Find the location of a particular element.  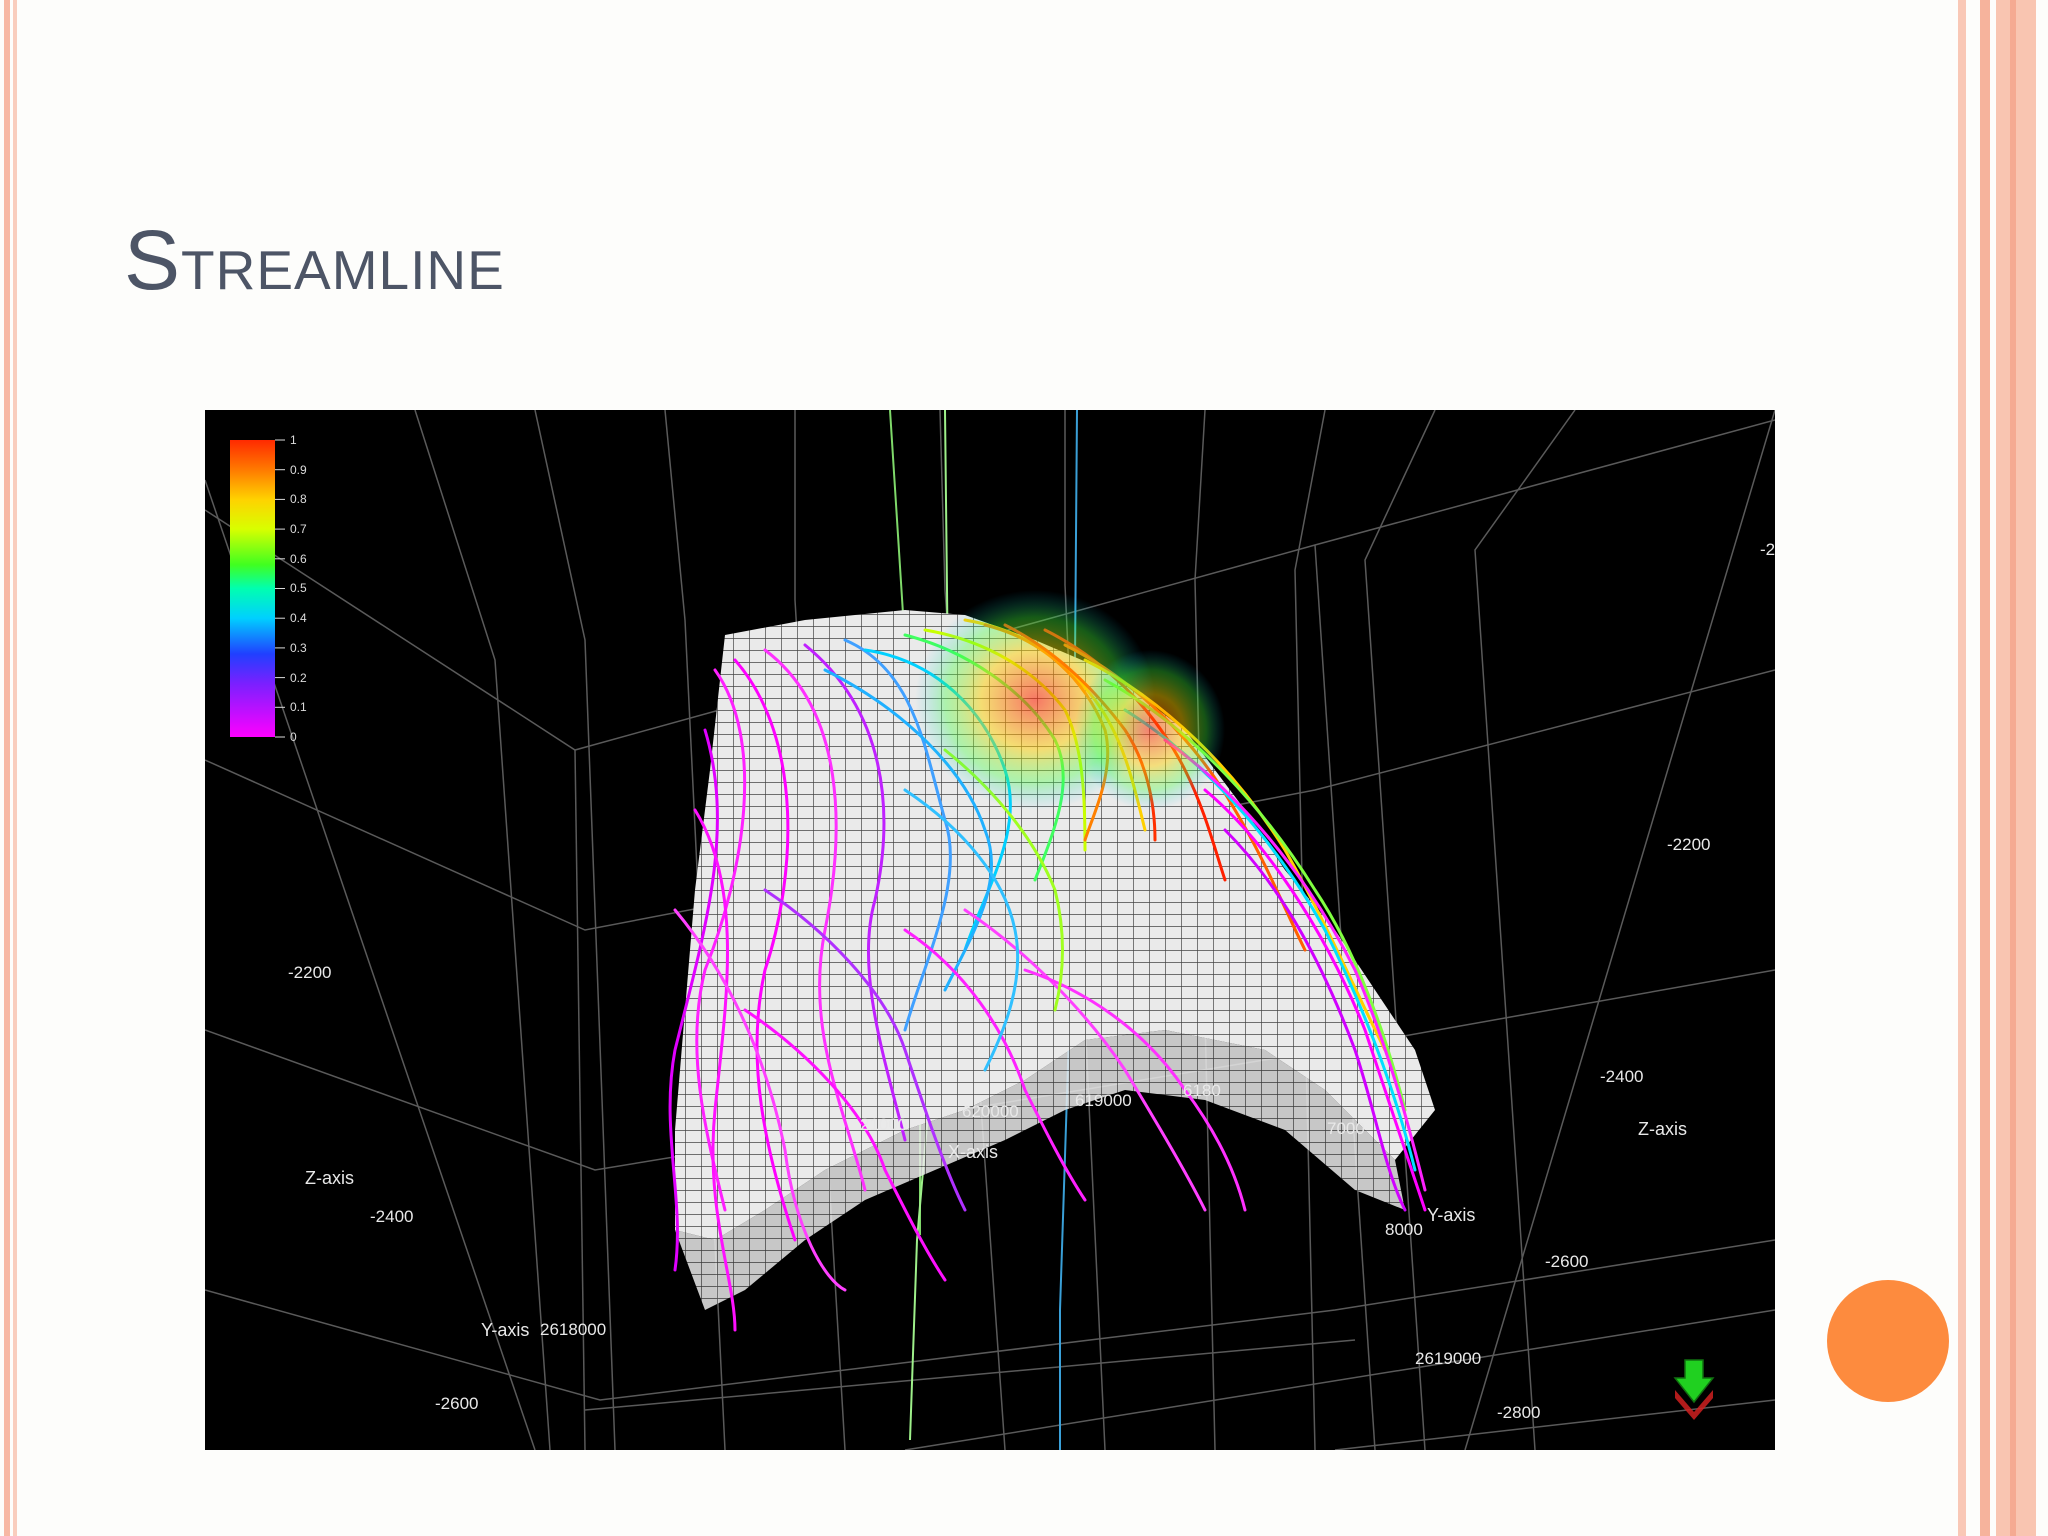

y-left-tick: 2618000 is located at coordinates (573, 1329).